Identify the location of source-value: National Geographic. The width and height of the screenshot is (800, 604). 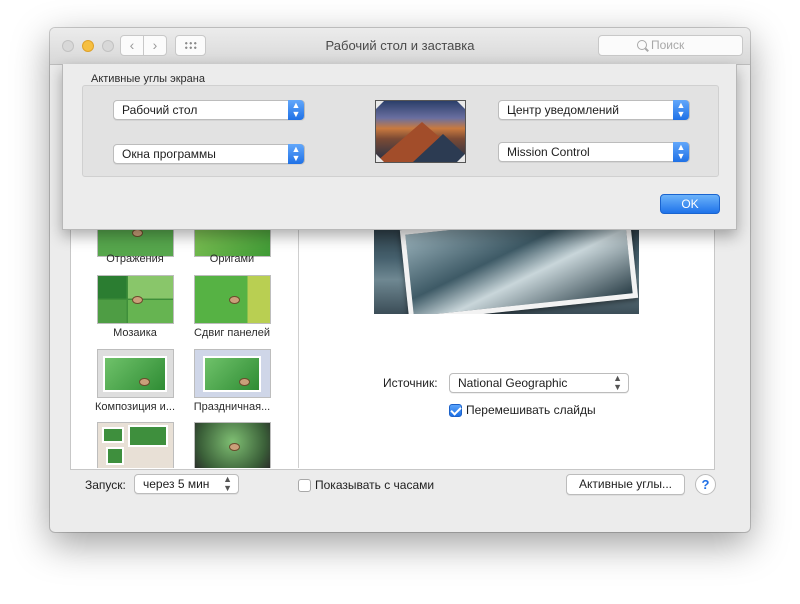
(513, 383).